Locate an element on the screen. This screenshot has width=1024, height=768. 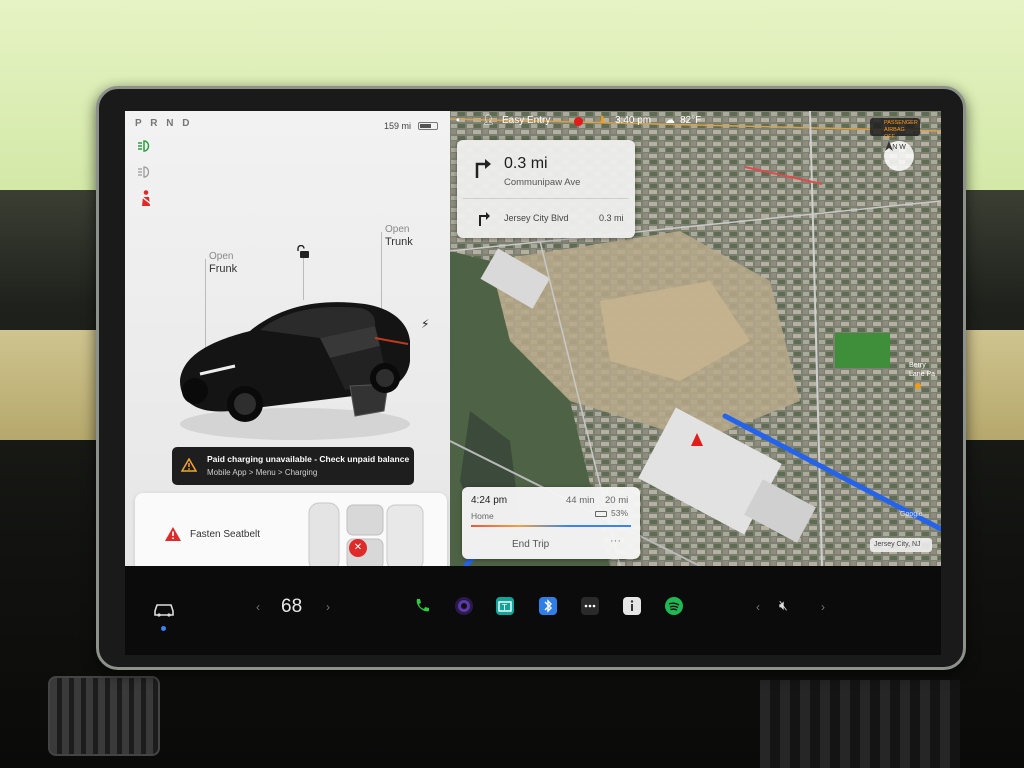
compass-button: N W is located at coordinates (899, 156).